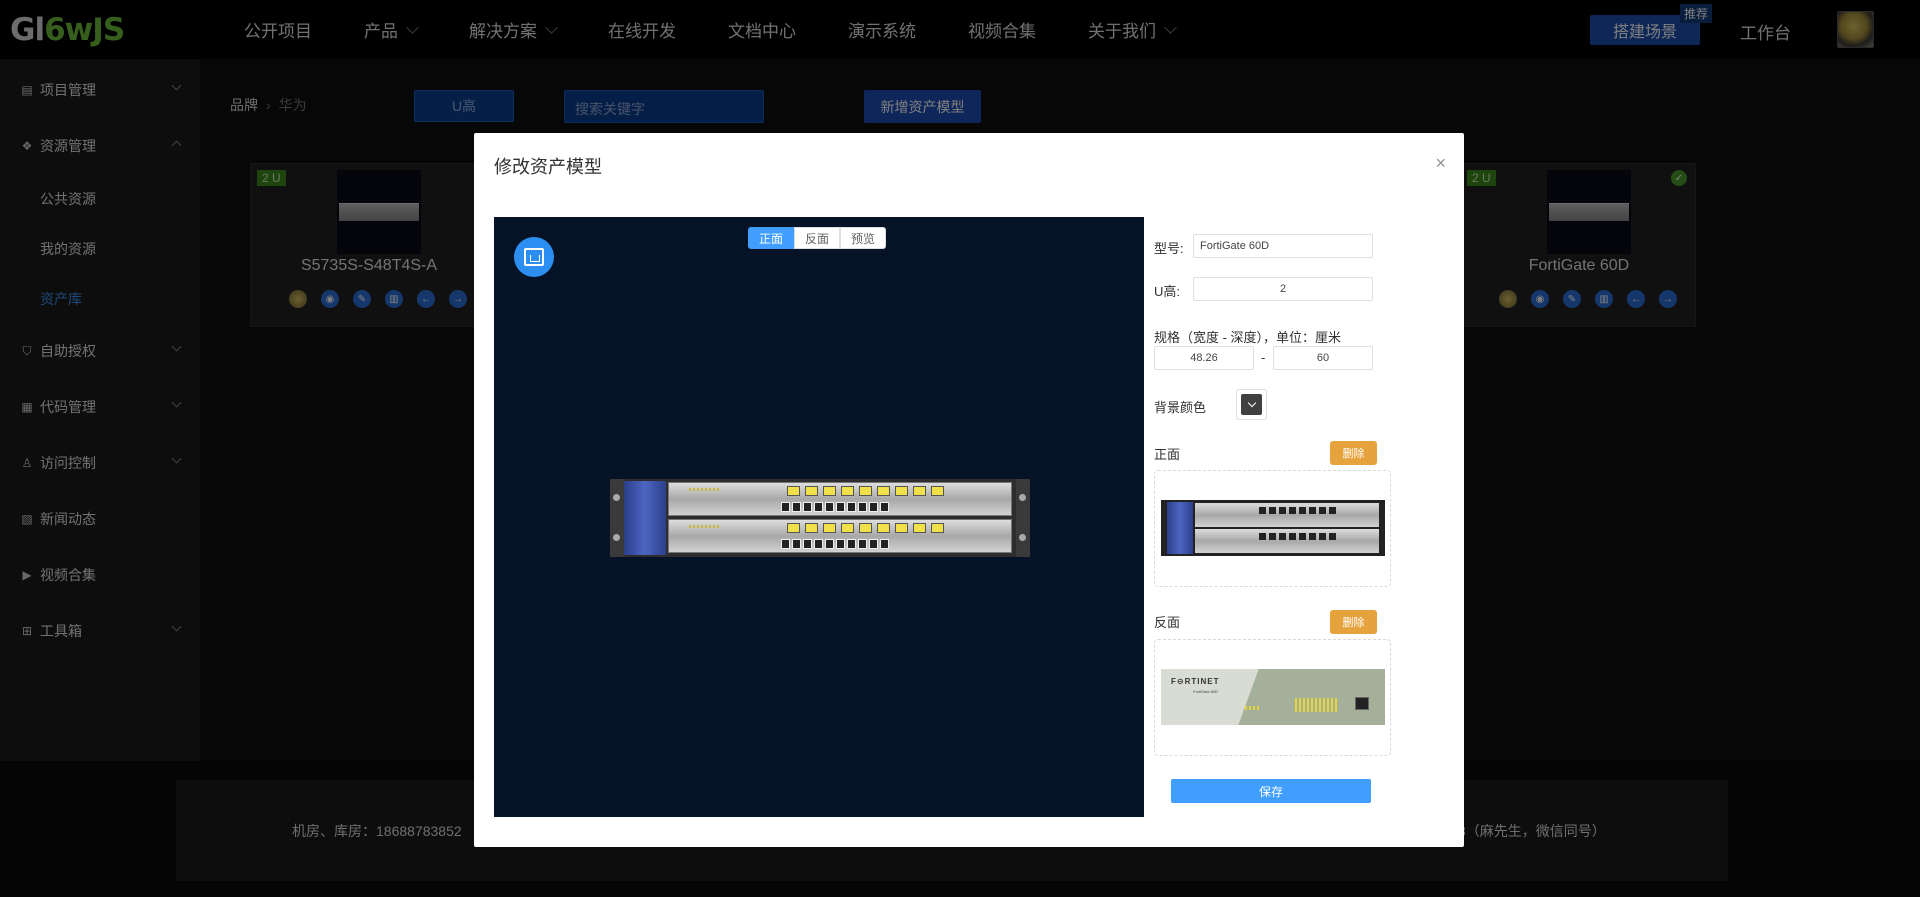 This screenshot has width=1920, height=897. What do you see at coordinates (1204, 358) in the screenshot?
I see `width-field: 48.26` at bounding box center [1204, 358].